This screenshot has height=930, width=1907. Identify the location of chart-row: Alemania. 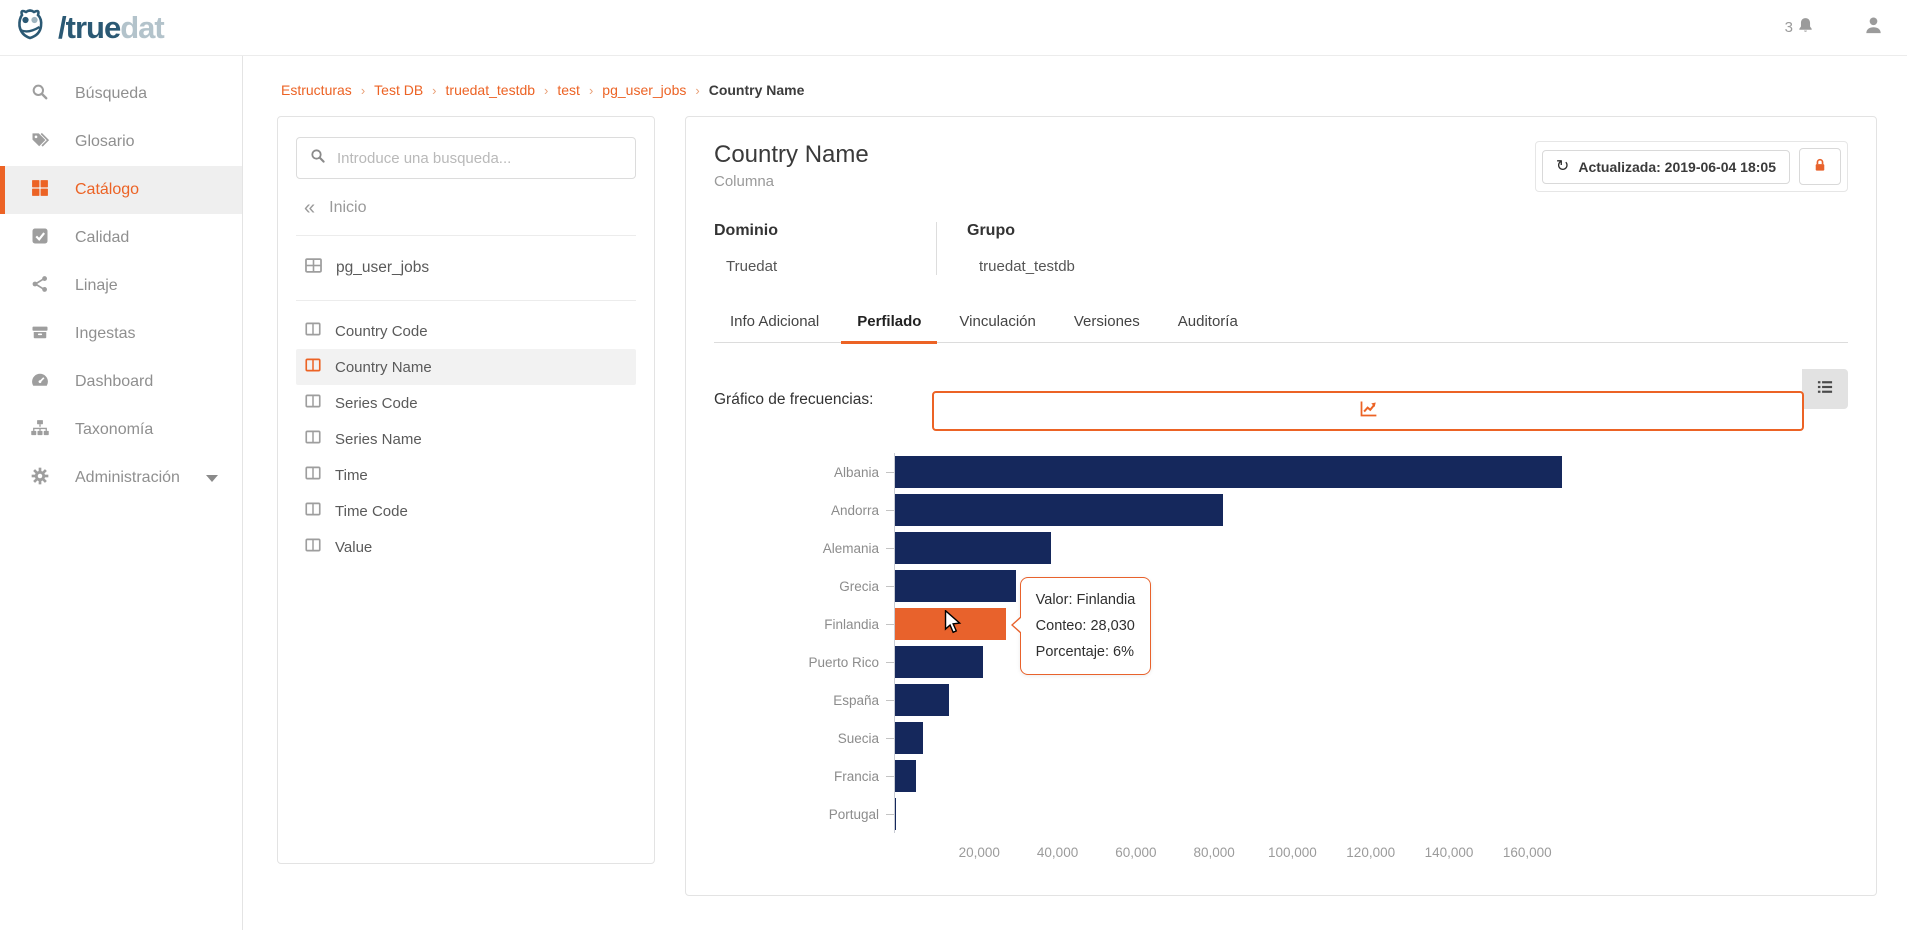
(1150, 548).